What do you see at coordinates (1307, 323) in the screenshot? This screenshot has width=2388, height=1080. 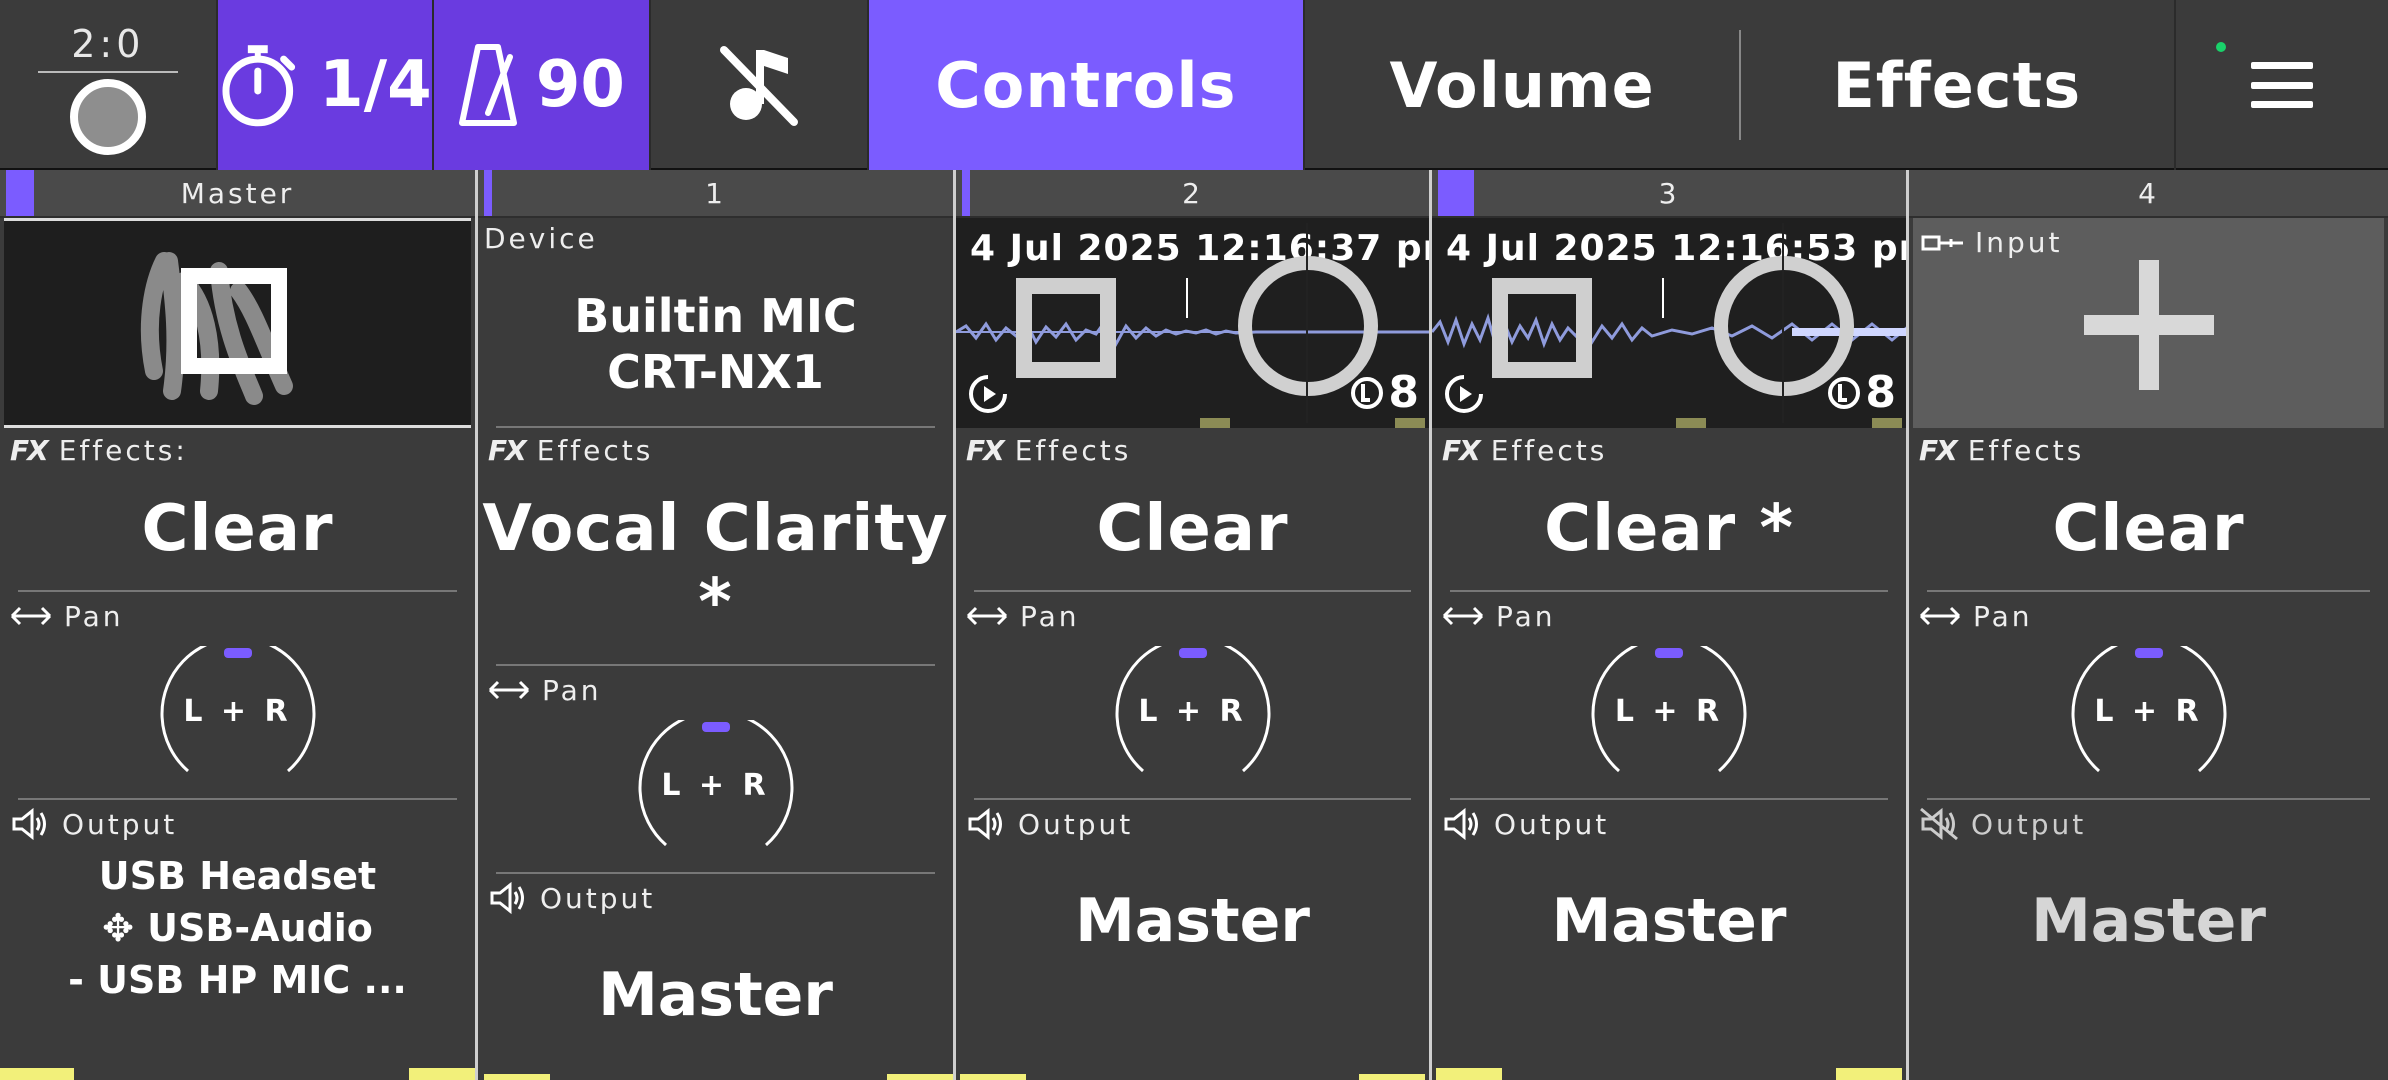 I see `loop-divider` at bounding box center [1307, 323].